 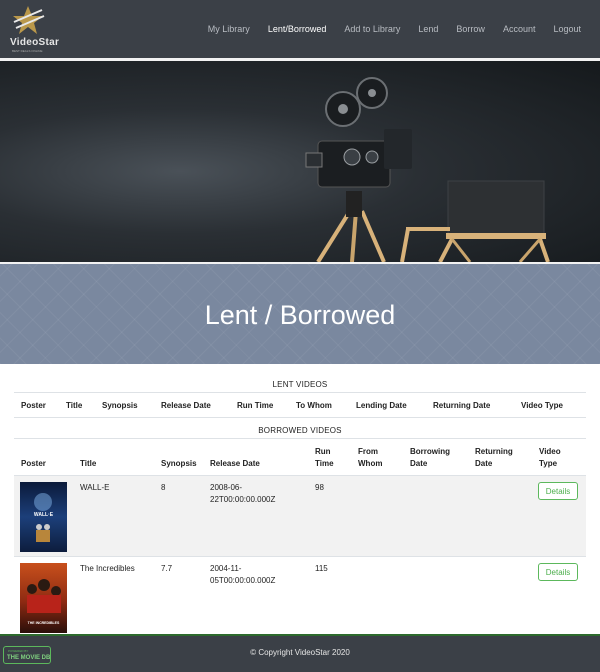 What do you see at coordinates (167, 568) in the screenshot?
I see `cell-synopsis: 7.7` at bounding box center [167, 568].